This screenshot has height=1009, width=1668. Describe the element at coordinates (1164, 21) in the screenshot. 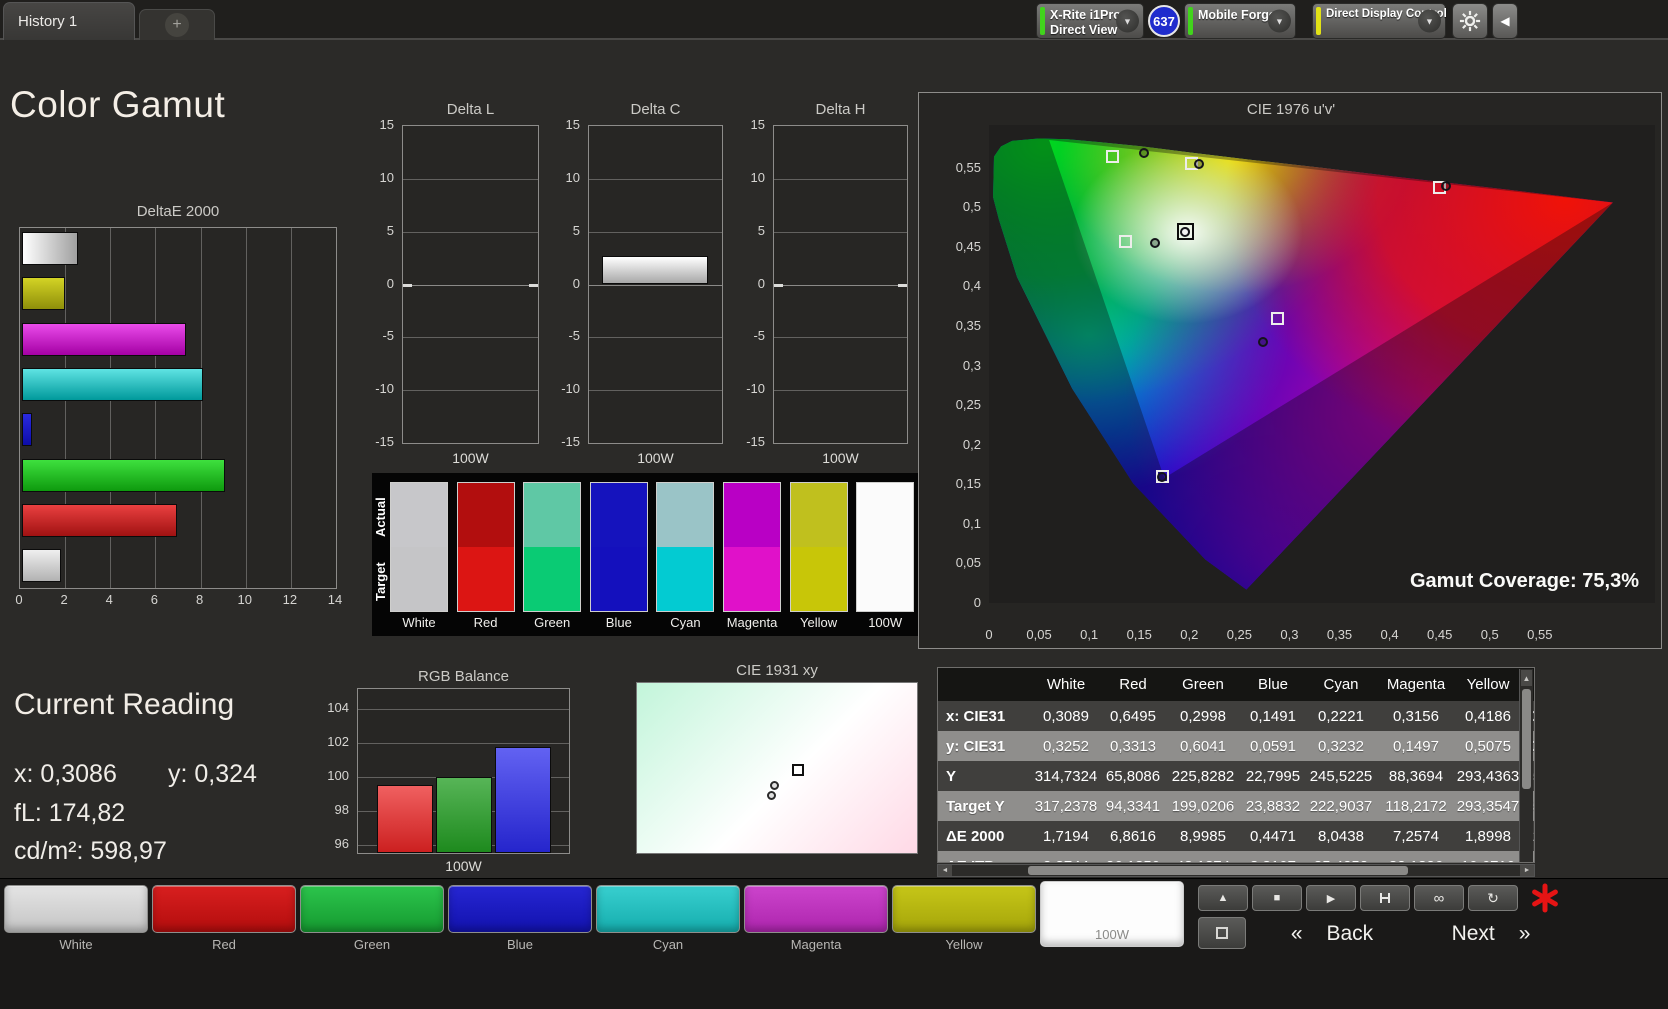

I see `meter-count-badge: 637` at that location.